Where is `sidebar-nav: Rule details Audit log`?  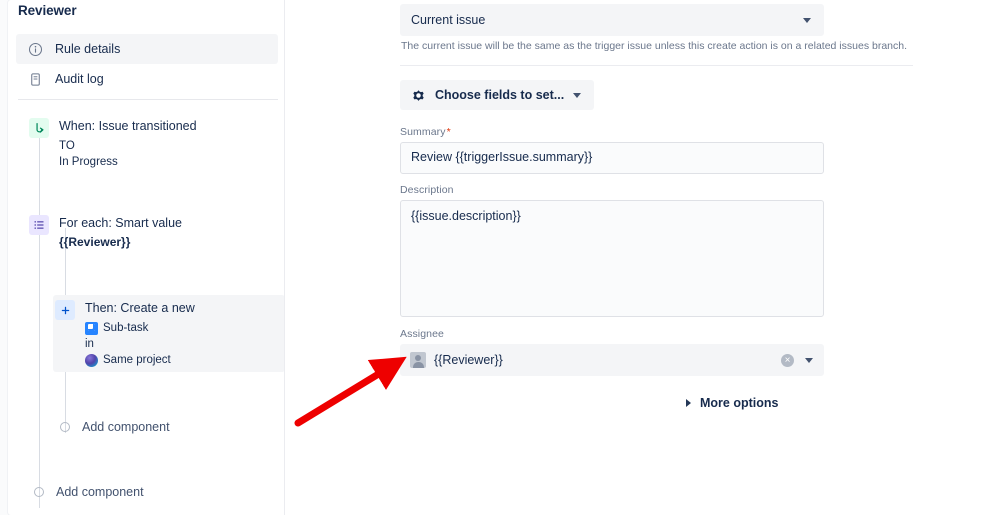 sidebar-nav: Rule details Audit log is located at coordinates (147, 64).